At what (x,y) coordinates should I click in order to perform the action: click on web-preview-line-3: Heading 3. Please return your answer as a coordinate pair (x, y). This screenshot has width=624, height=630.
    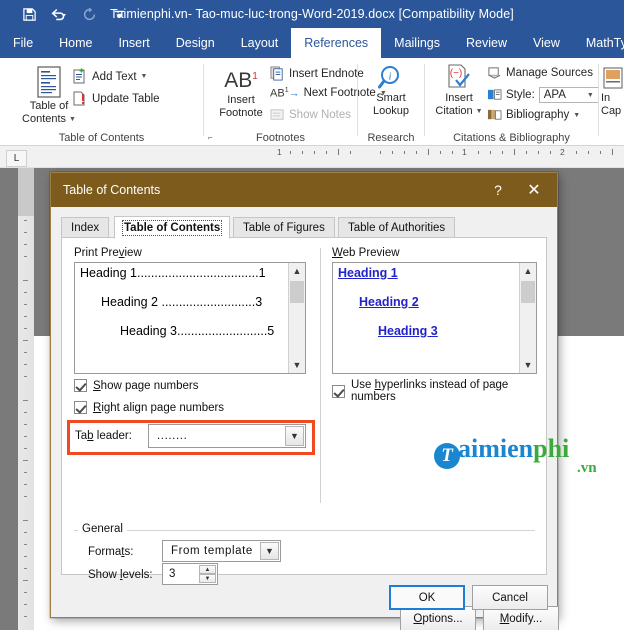
    Looking at the image, I should click on (408, 331).